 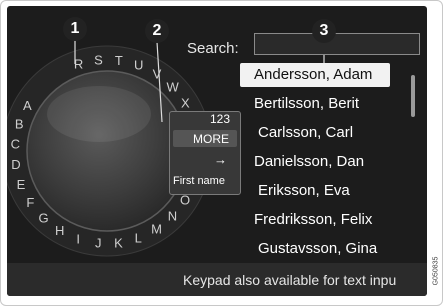 I want to click on wheel-letter: B, so click(x=19, y=124).